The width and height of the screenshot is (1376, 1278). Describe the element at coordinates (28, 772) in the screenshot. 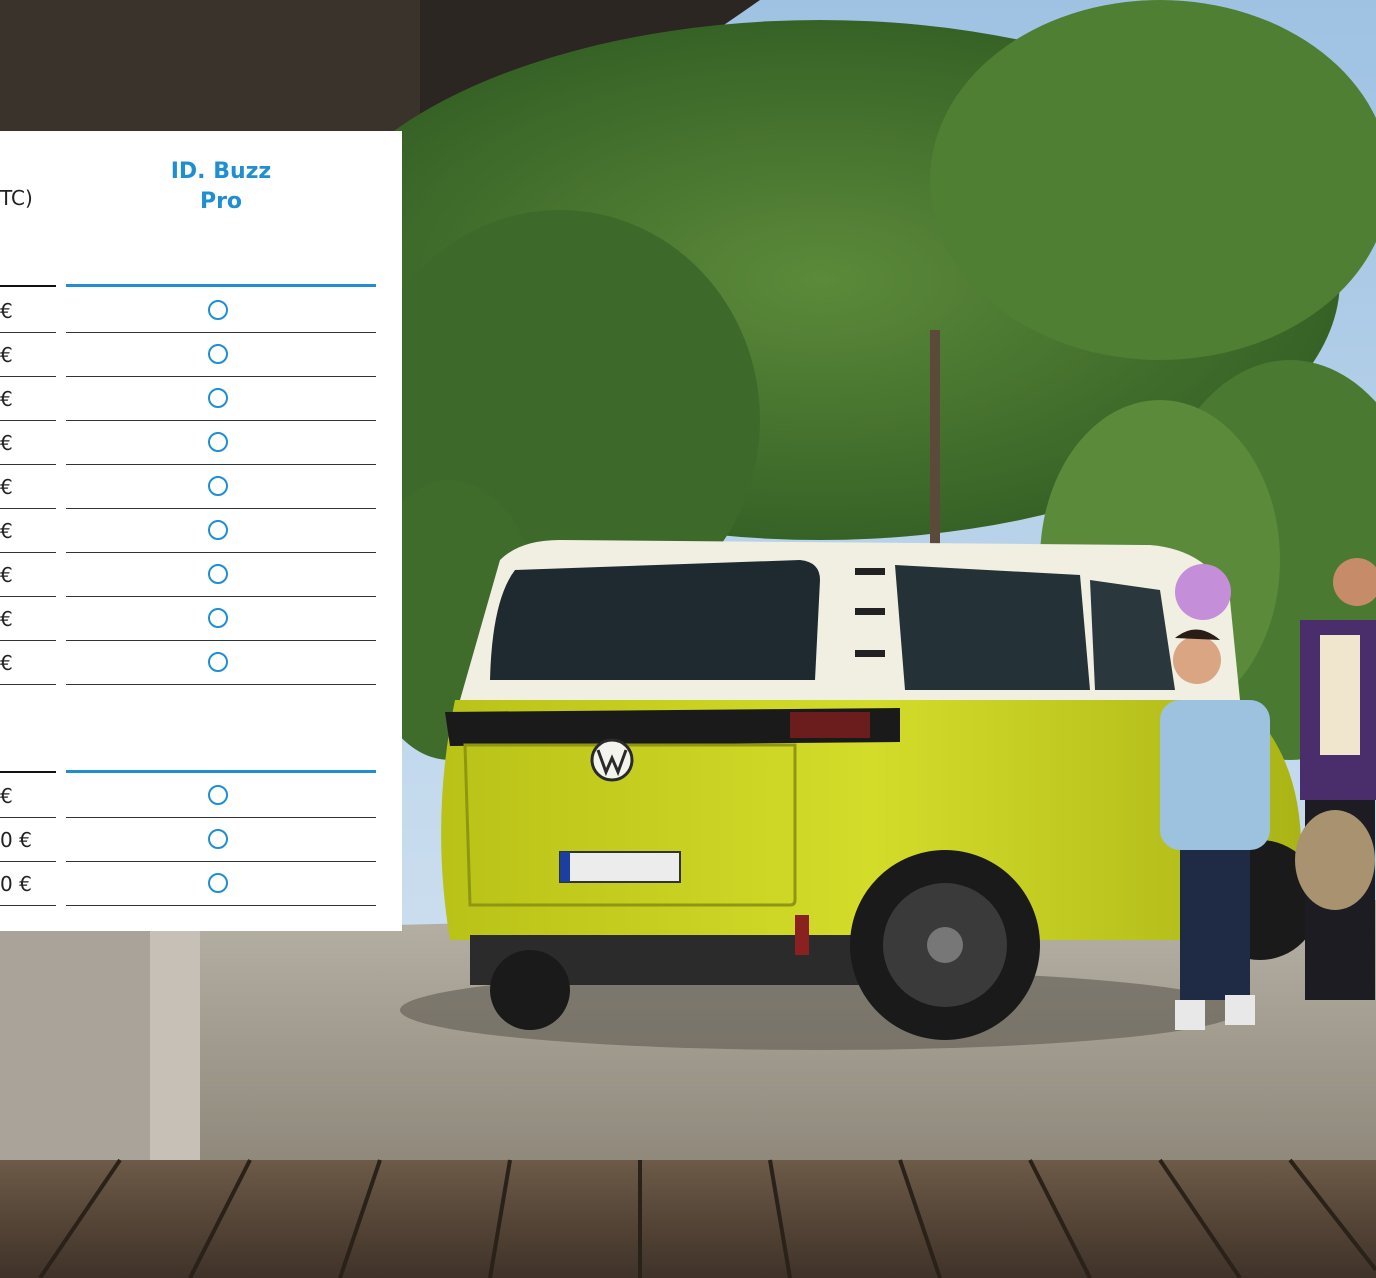

I see `section2-divider-left` at that location.